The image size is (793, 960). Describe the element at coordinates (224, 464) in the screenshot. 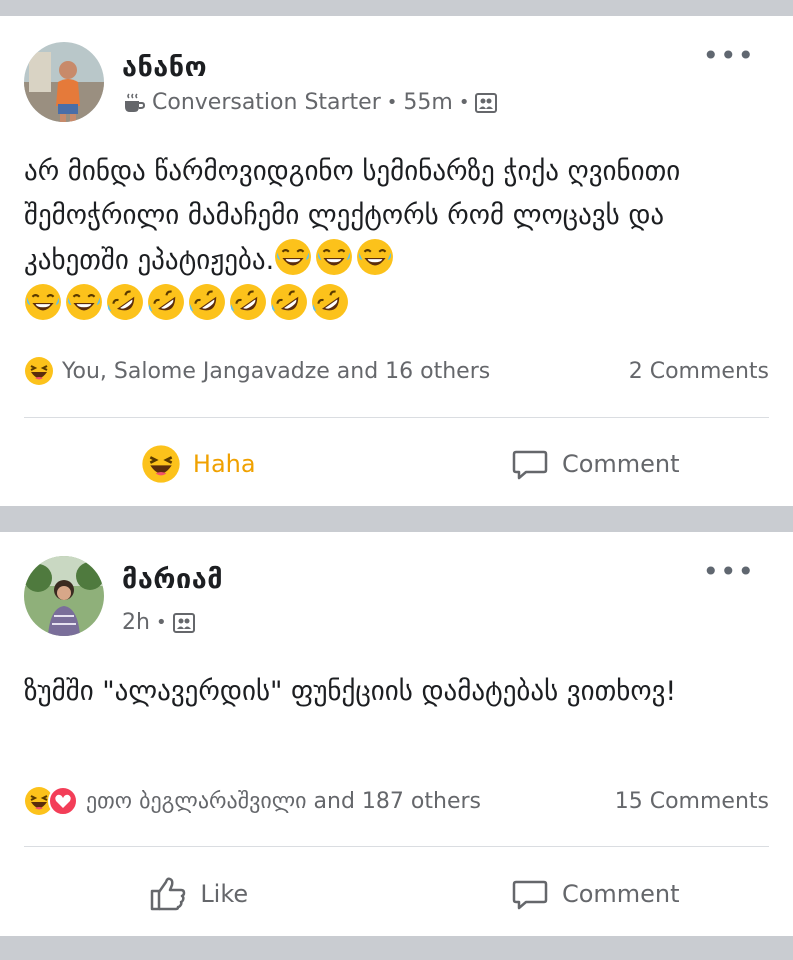

I see `haha-label: Haha` at that location.